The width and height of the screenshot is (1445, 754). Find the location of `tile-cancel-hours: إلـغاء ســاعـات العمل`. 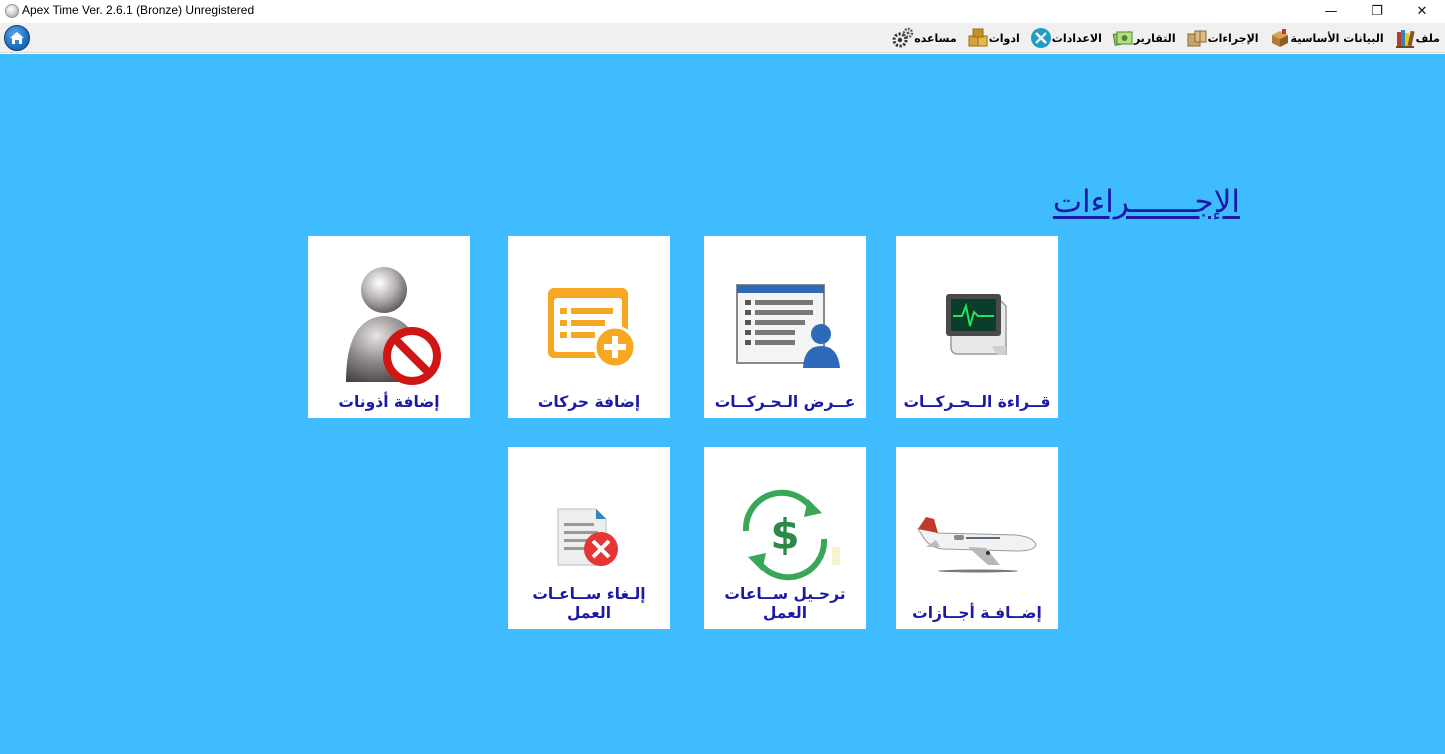

tile-cancel-hours: إلـغاء ســاعـات العمل is located at coordinates (589, 538).